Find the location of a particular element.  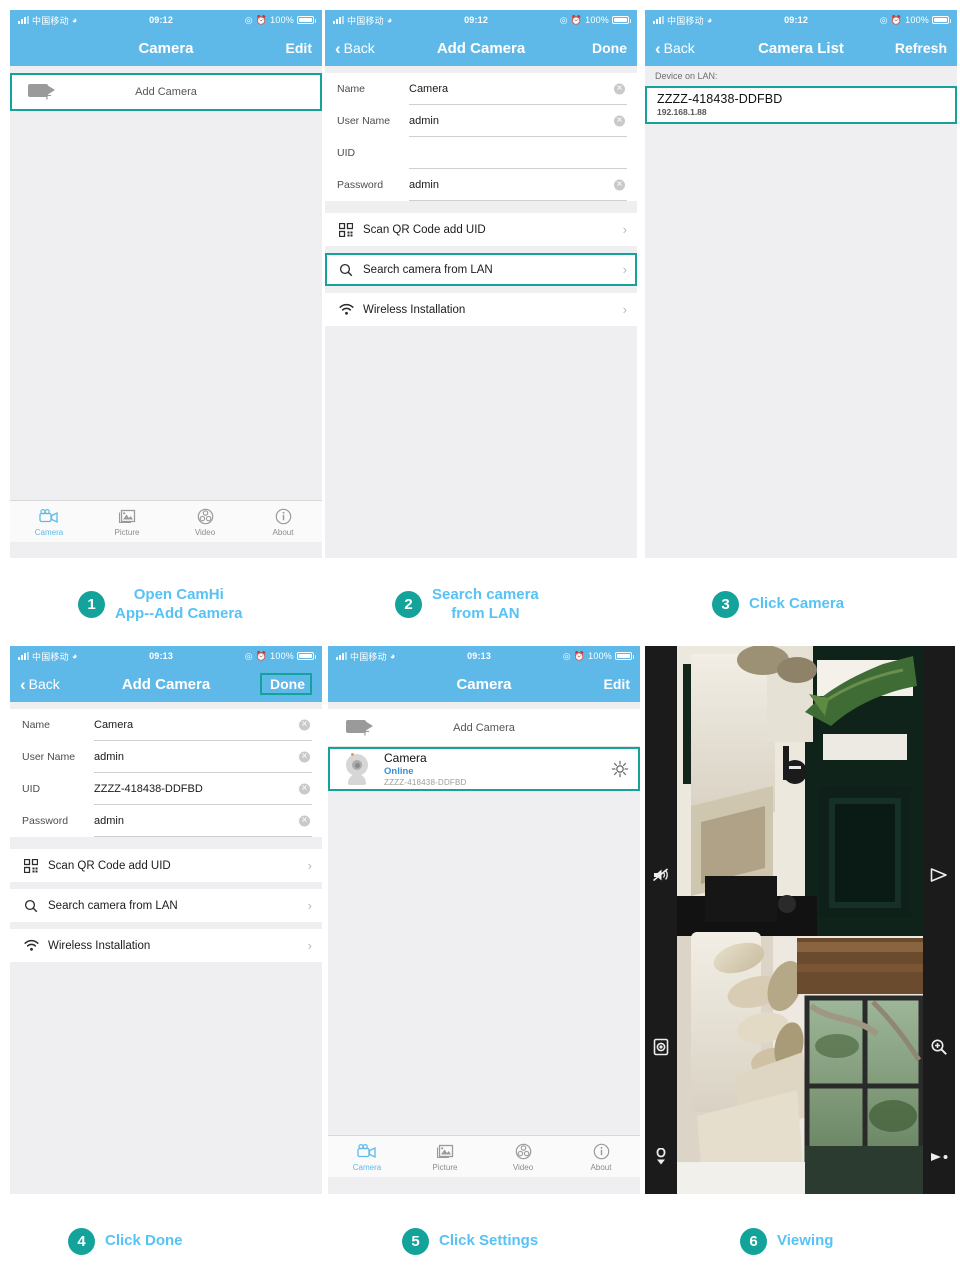

refresh-button: Refresh is located at coordinates (921, 48).